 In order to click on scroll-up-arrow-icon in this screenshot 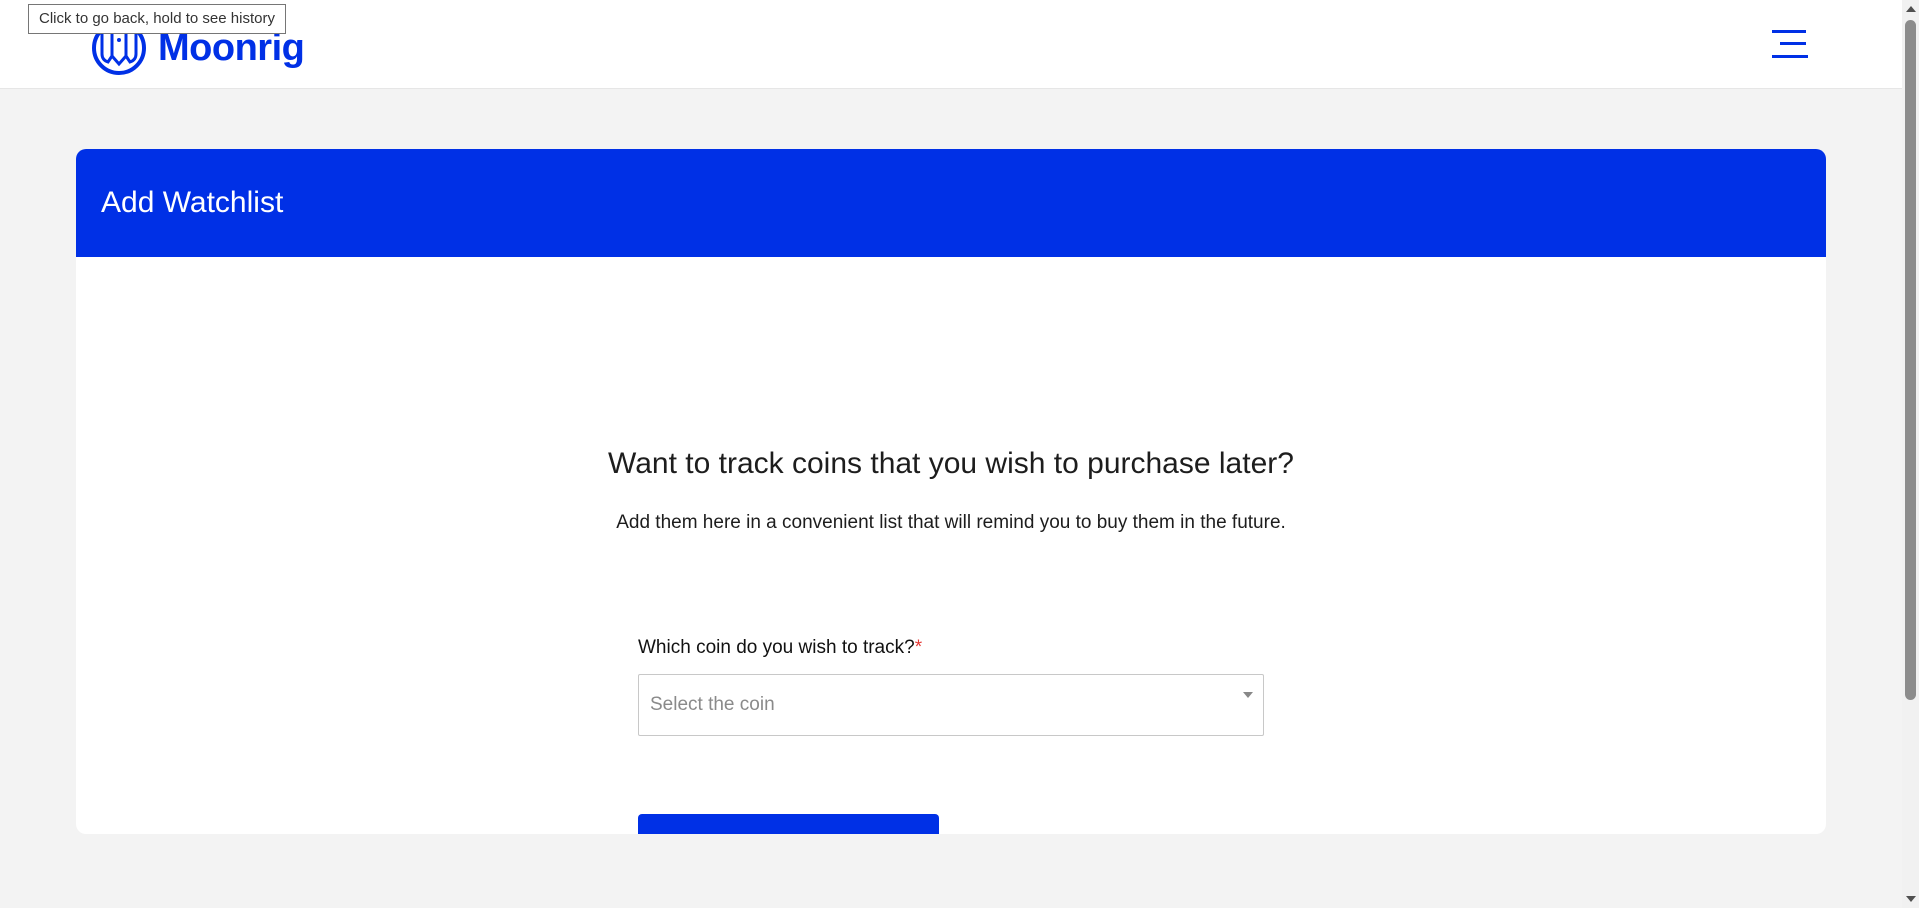, I will do `click(1911, 9)`.